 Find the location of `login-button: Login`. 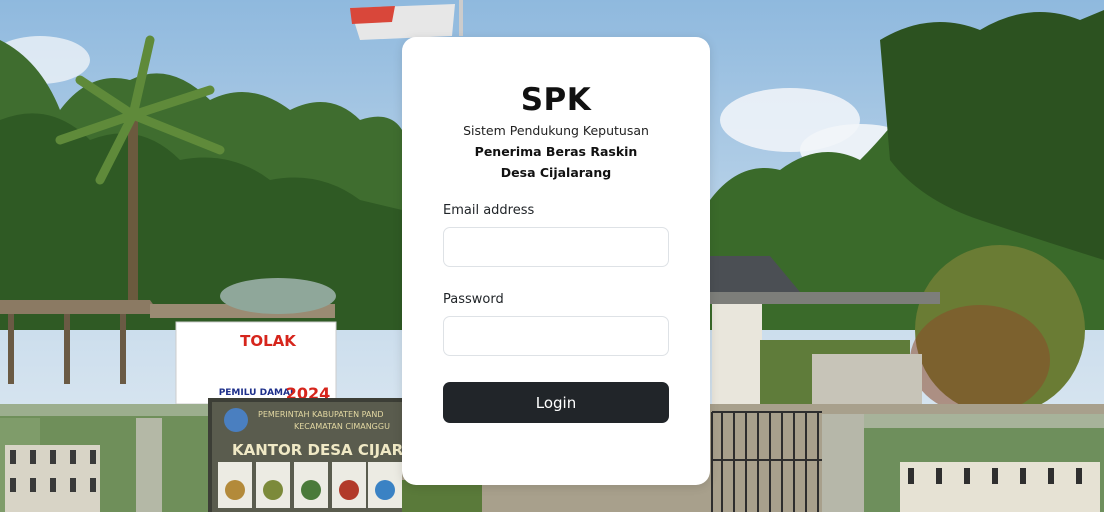

login-button: Login is located at coordinates (556, 402).